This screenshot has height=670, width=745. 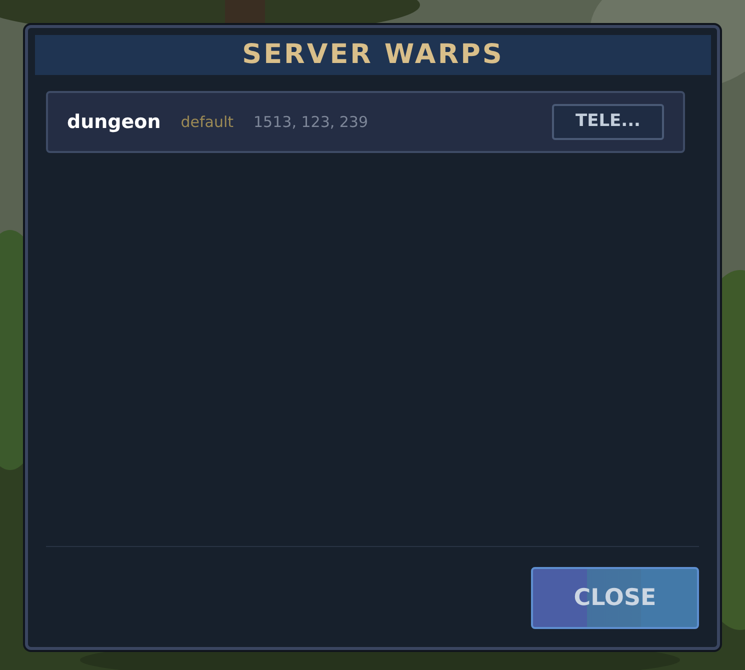 What do you see at coordinates (114, 122) in the screenshot?
I see `warp-name: dungeon` at bounding box center [114, 122].